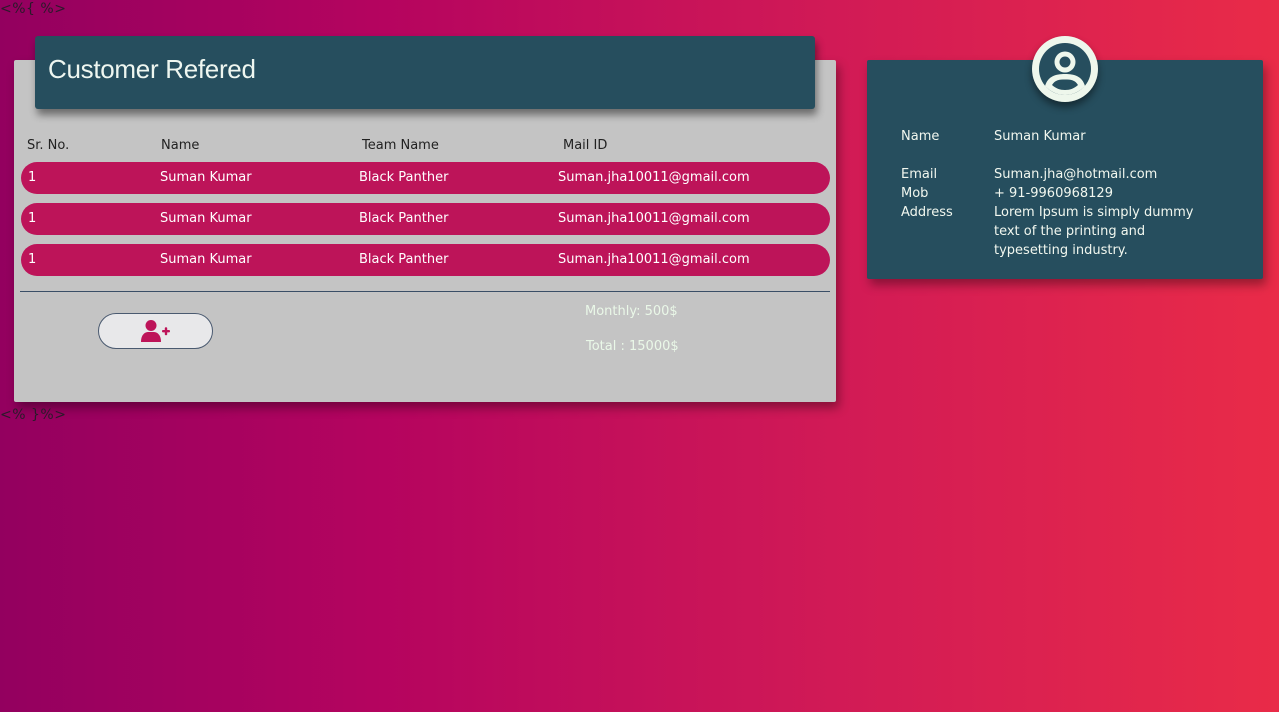 Image resolution: width=1279 pixels, height=712 pixels. Describe the element at coordinates (48, 145) in the screenshot. I see `column-header-sr-no: Sr. No.` at that location.